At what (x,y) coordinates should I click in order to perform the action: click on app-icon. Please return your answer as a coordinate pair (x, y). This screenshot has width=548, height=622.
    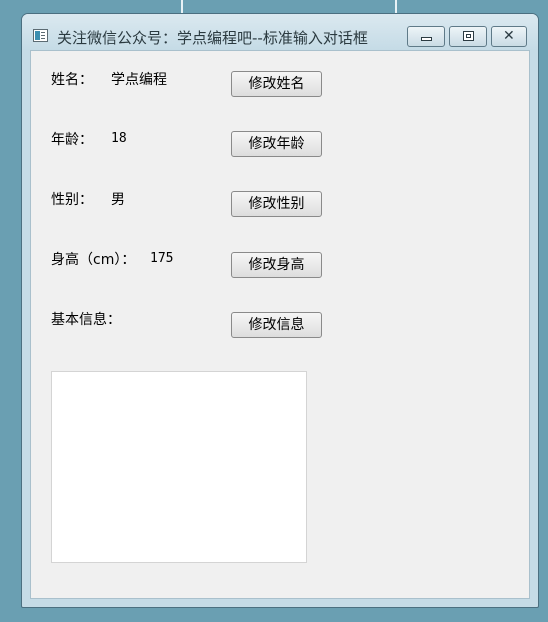
    Looking at the image, I should click on (40, 35).